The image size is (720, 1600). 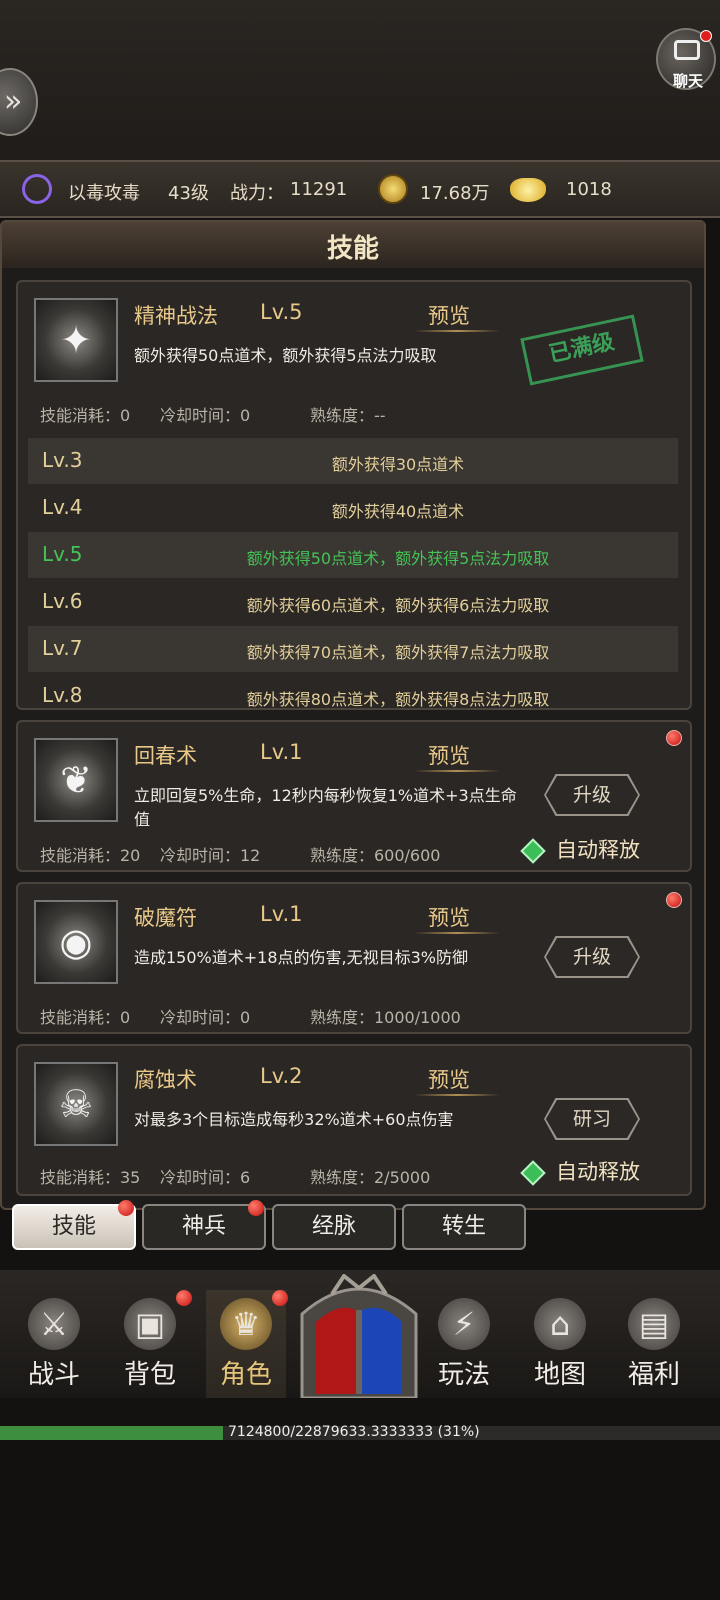 I want to click on gold-amount: 17.68万, so click(x=455, y=193).